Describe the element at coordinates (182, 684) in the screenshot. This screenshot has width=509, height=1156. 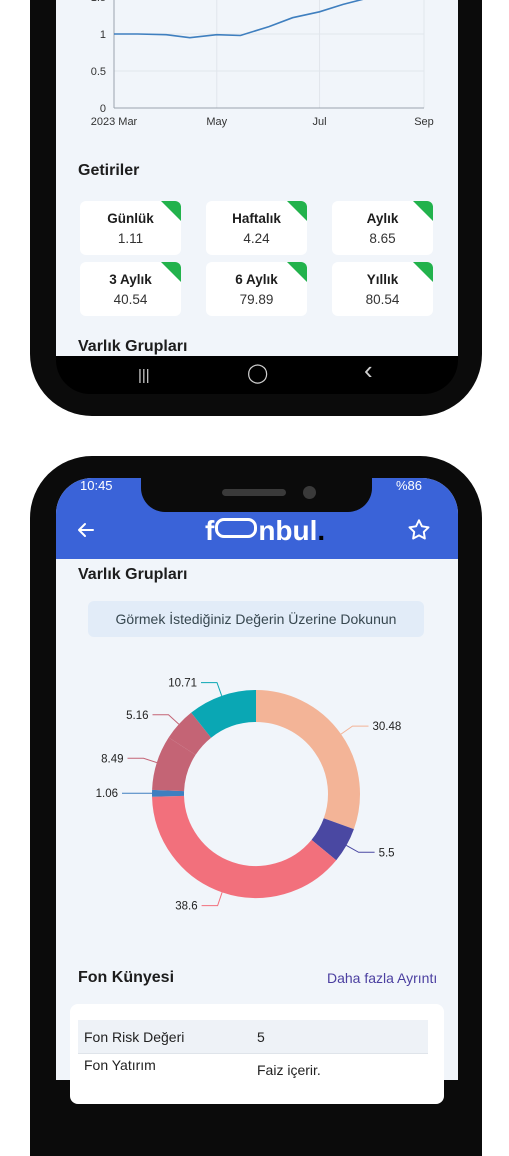
I see `slice-value-label: 10.71` at that location.